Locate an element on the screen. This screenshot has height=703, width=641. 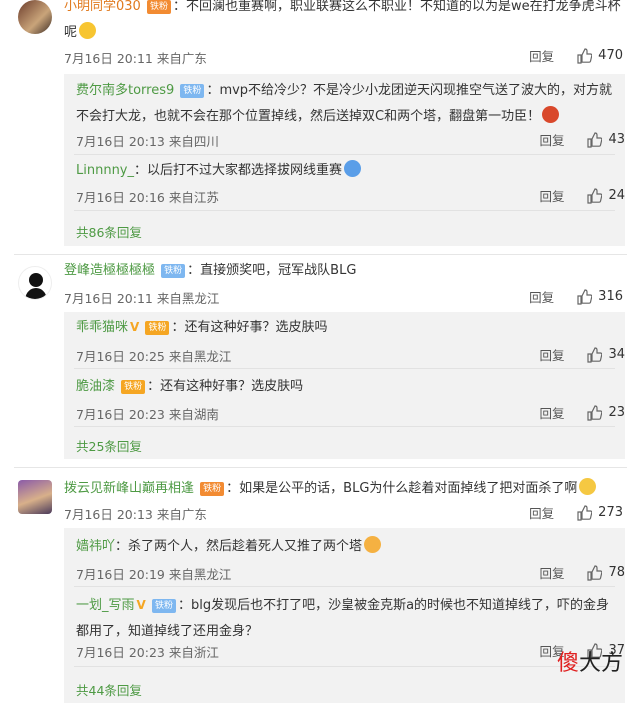
reply-username: Linnnny_ is located at coordinates (105, 170).